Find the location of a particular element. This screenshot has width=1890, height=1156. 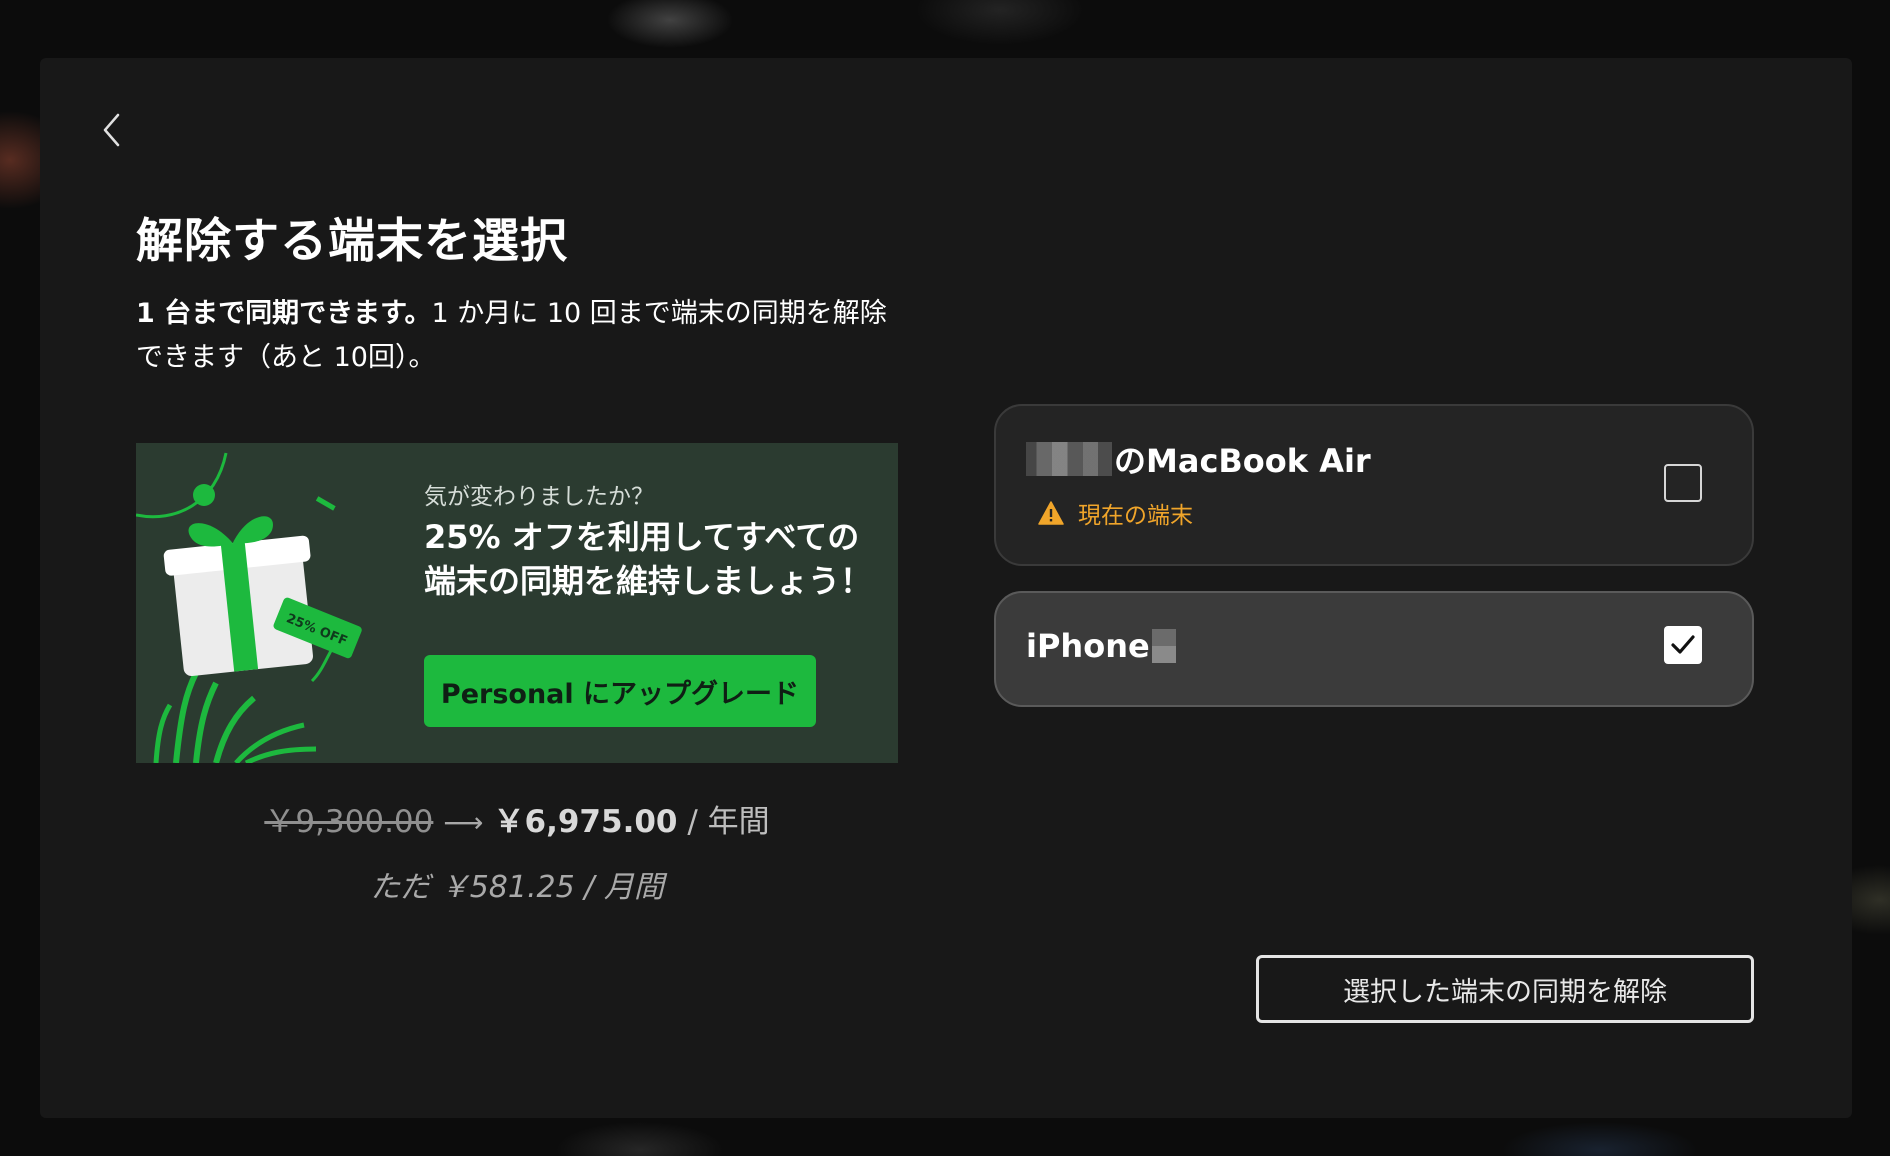

device-card-iphone: iPhone is located at coordinates (1374, 649).